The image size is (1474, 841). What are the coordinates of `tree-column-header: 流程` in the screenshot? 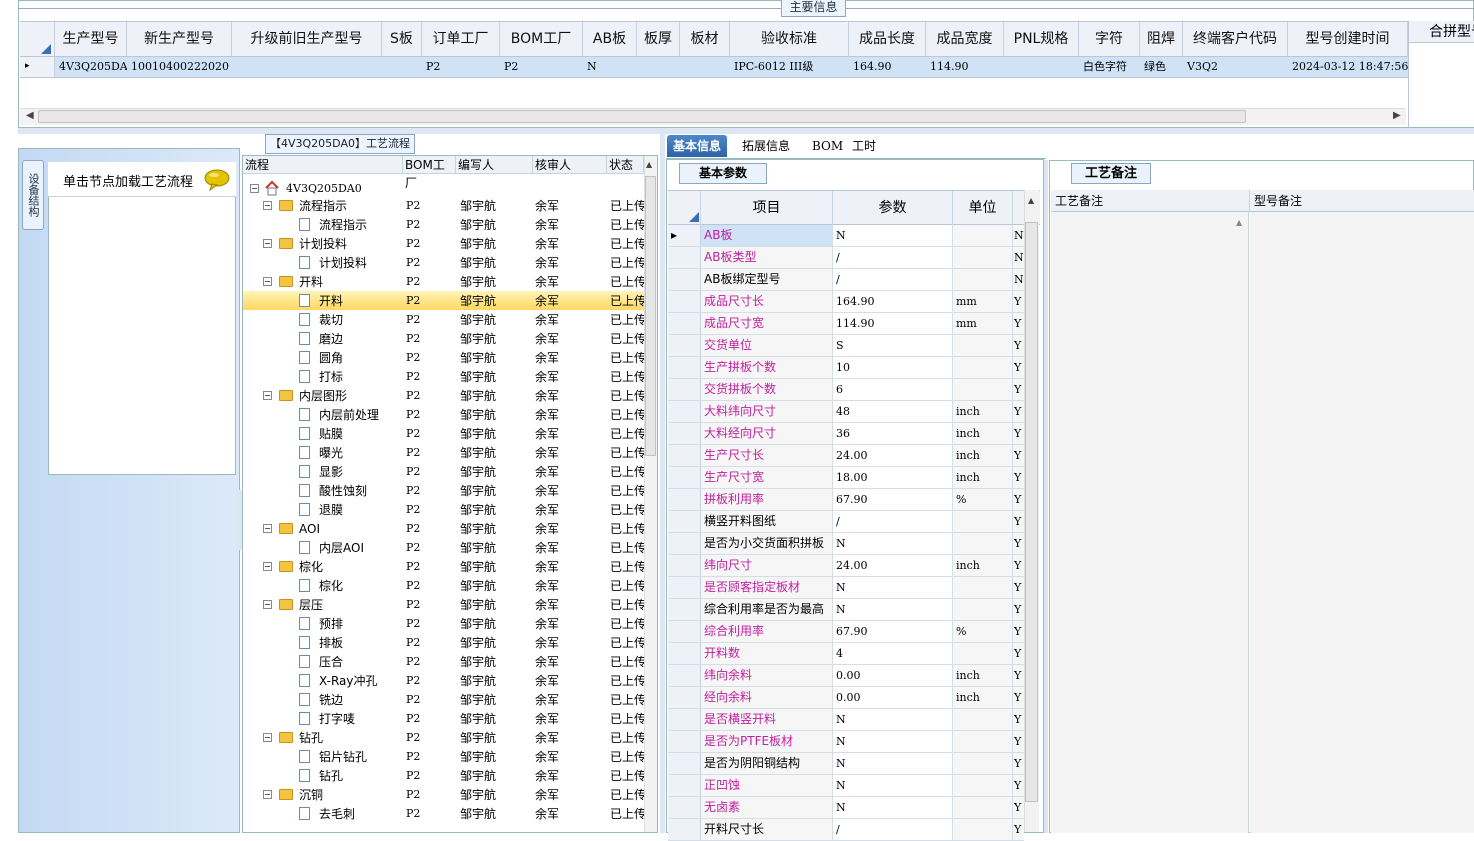 It's located at (323, 165).